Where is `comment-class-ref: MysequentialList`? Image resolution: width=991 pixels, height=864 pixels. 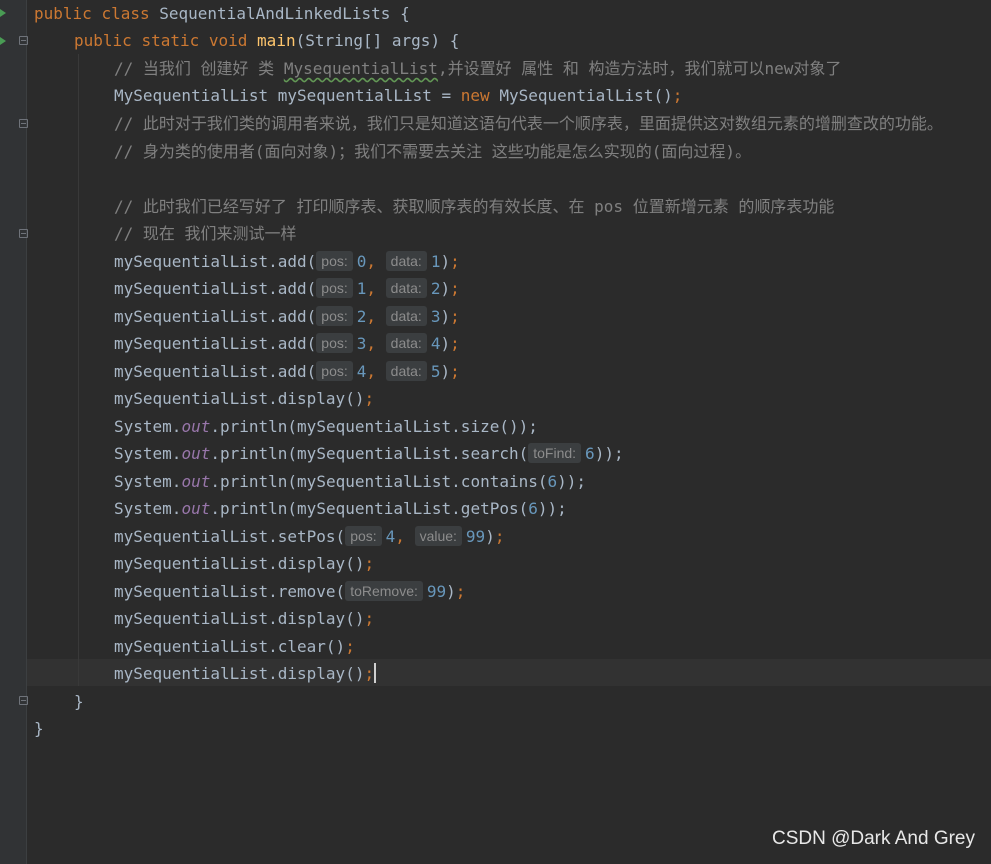 comment-class-ref: MysequentialList is located at coordinates (360, 68).